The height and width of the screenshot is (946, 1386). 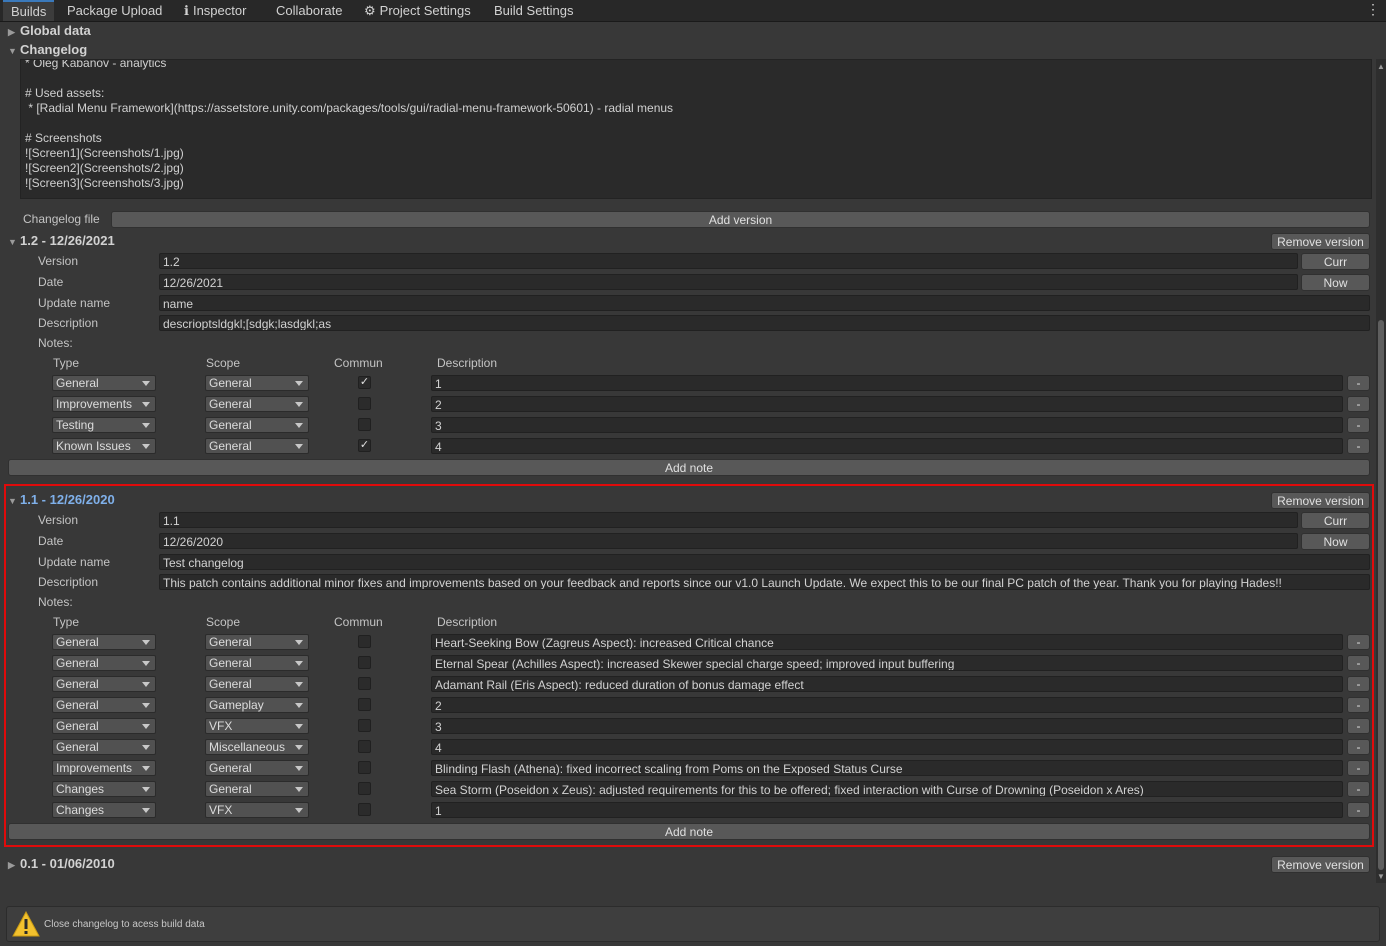 What do you see at coordinates (740, 219) in the screenshot?
I see `add-version-button: Add version` at bounding box center [740, 219].